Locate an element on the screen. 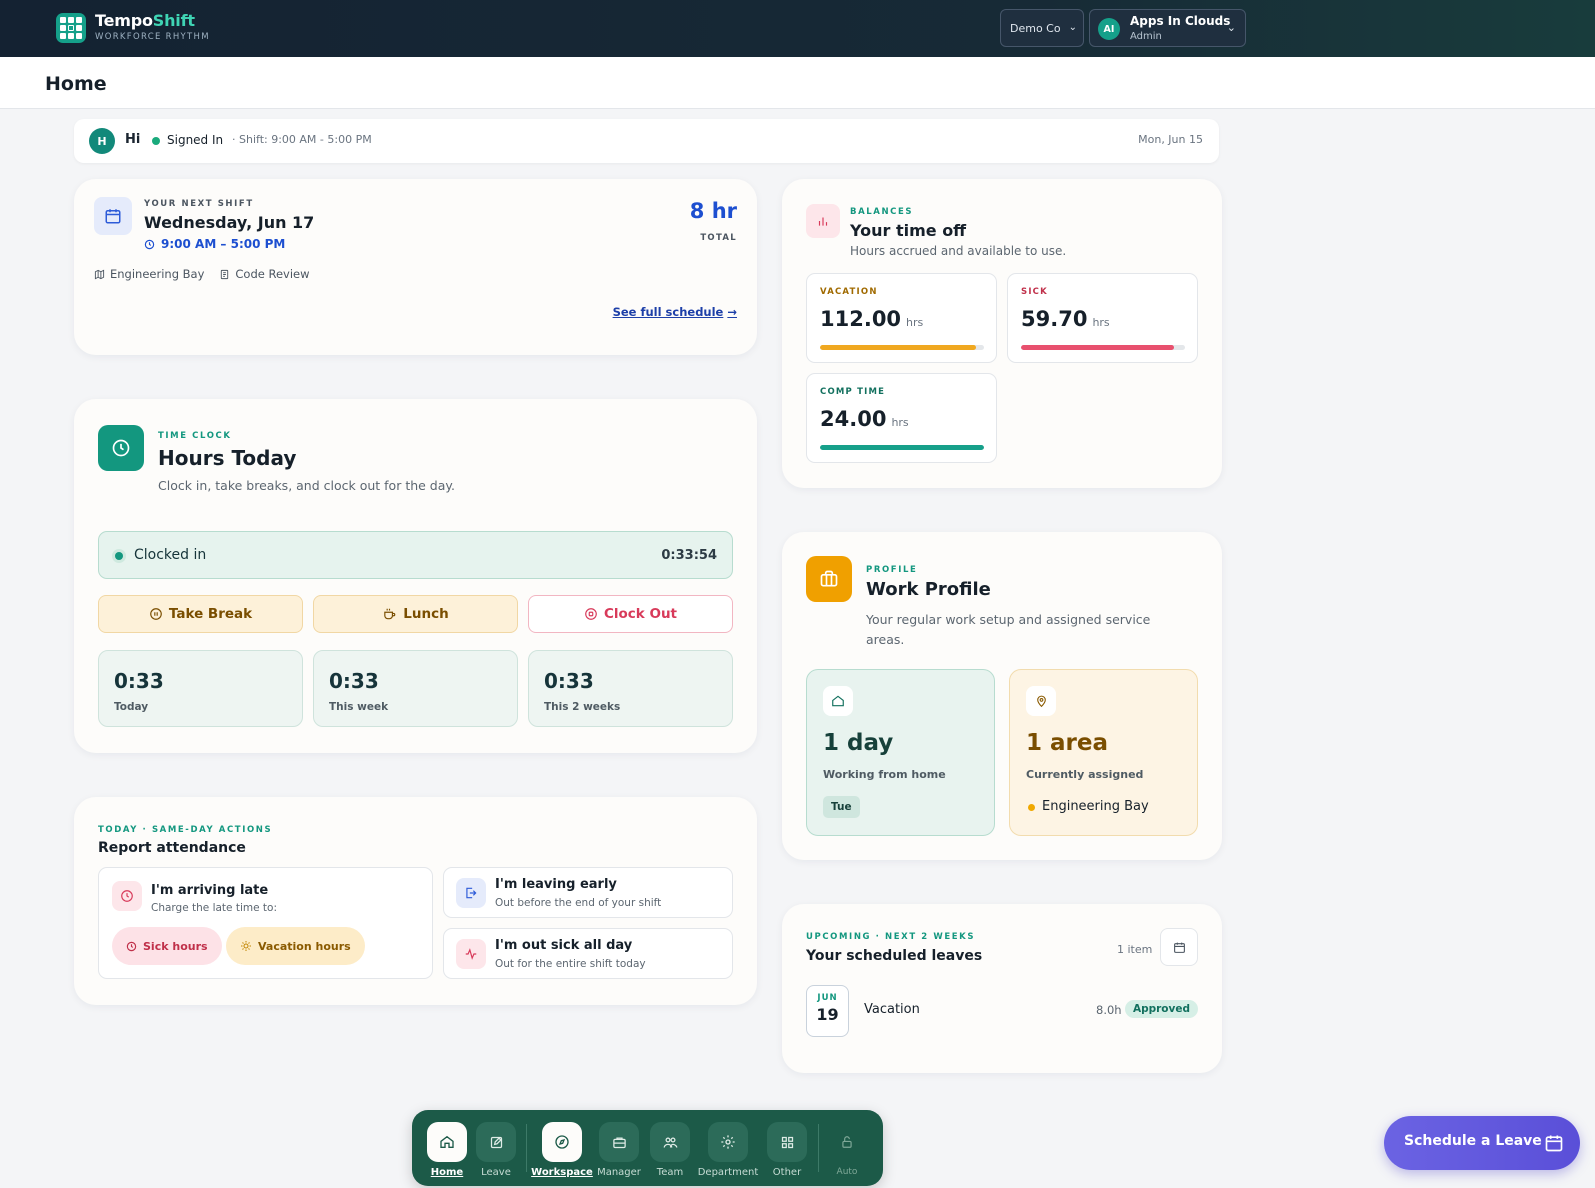 This screenshot has width=1595, height=1188. vacation-balance: VACATION 112.00 hrs is located at coordinates (901, 318).